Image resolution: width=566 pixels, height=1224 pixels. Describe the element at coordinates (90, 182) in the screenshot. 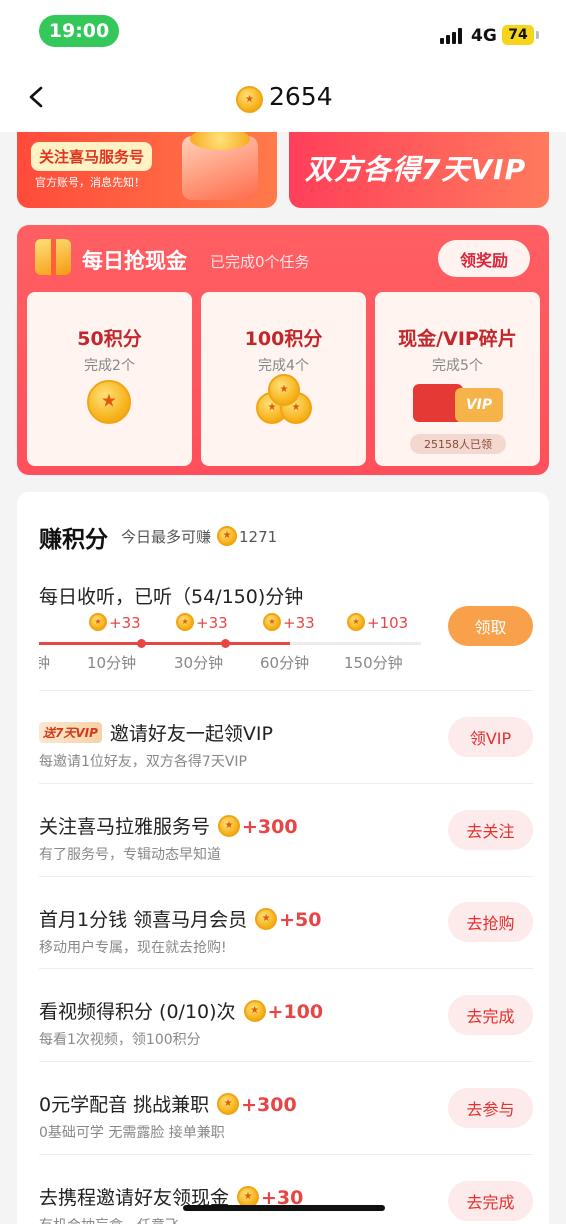

I see `banner-subtitle: 官方账号，消息先知！` at that location.